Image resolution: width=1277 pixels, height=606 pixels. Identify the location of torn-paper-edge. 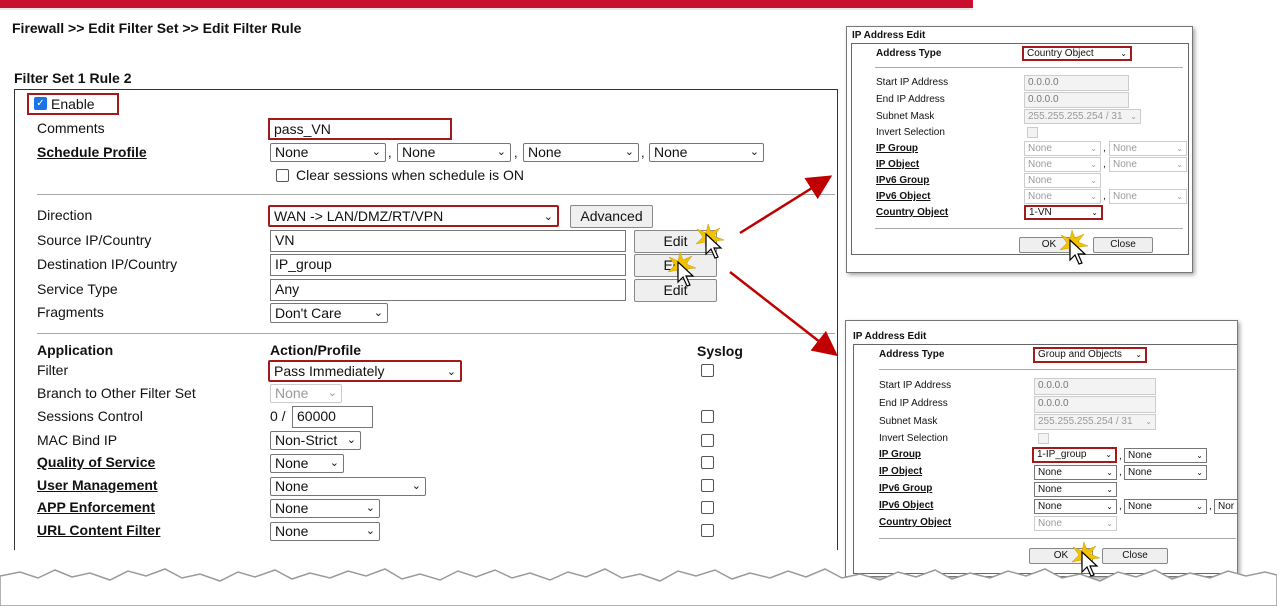
(638, 587).